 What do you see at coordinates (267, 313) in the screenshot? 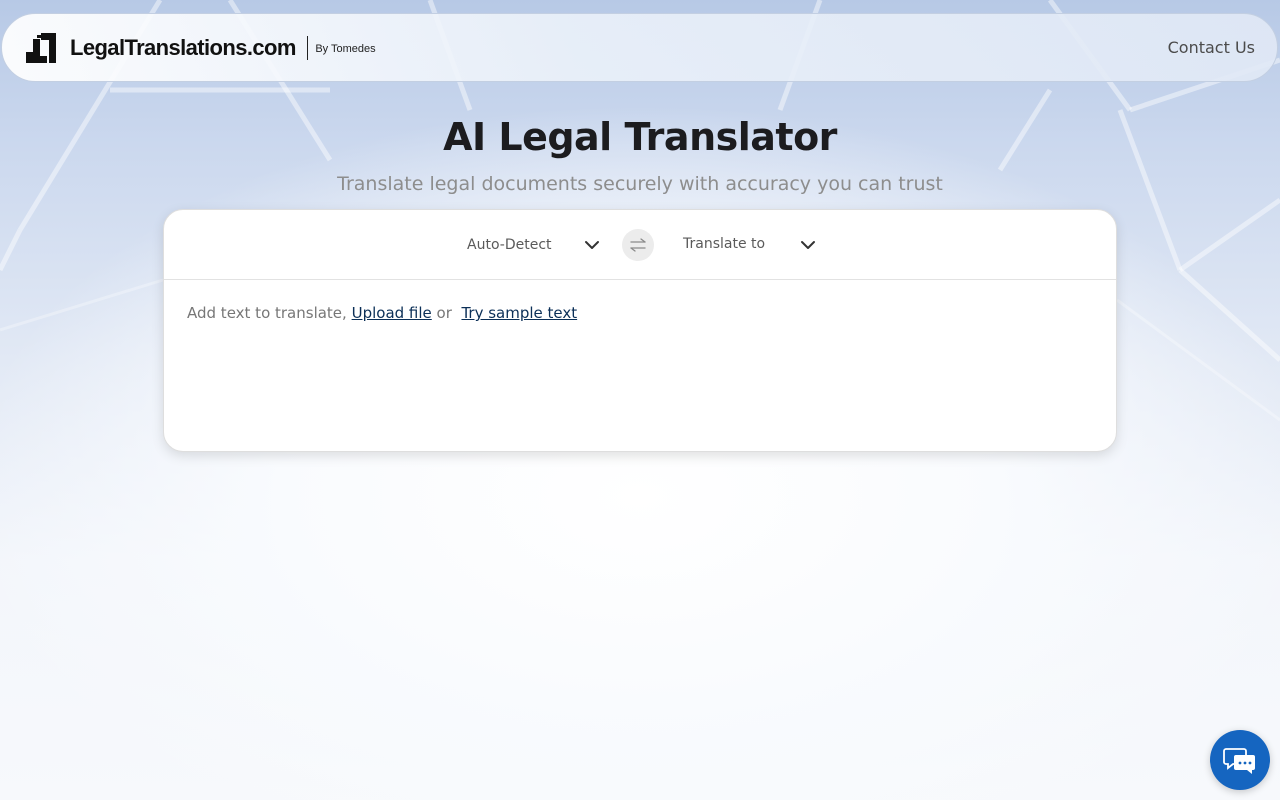
I see `input-prompt-text: Add text to translate,` at bounding box center [267, 313].